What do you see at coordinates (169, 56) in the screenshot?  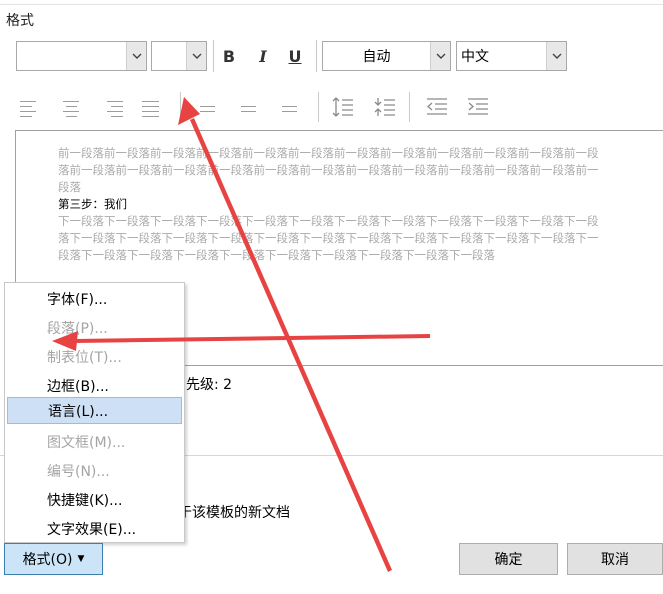 I see `font-size-value` at bounding box center [169, 56].